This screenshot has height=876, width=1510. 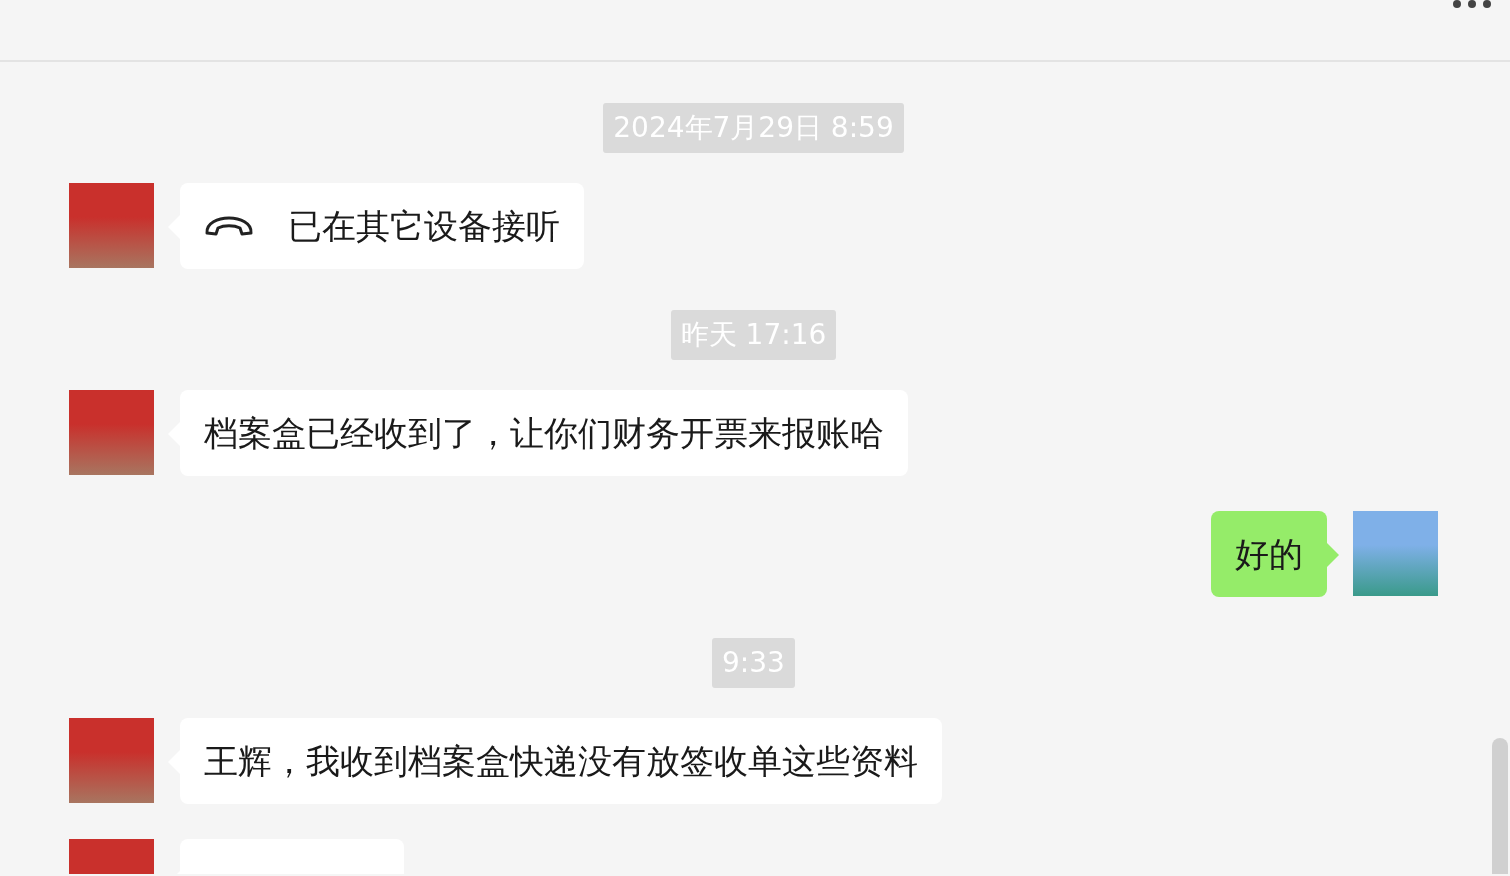 What do you see at coordinates (229, 226) in the screenshot?
I see `phone-icon` at bounding box center [229, 226].